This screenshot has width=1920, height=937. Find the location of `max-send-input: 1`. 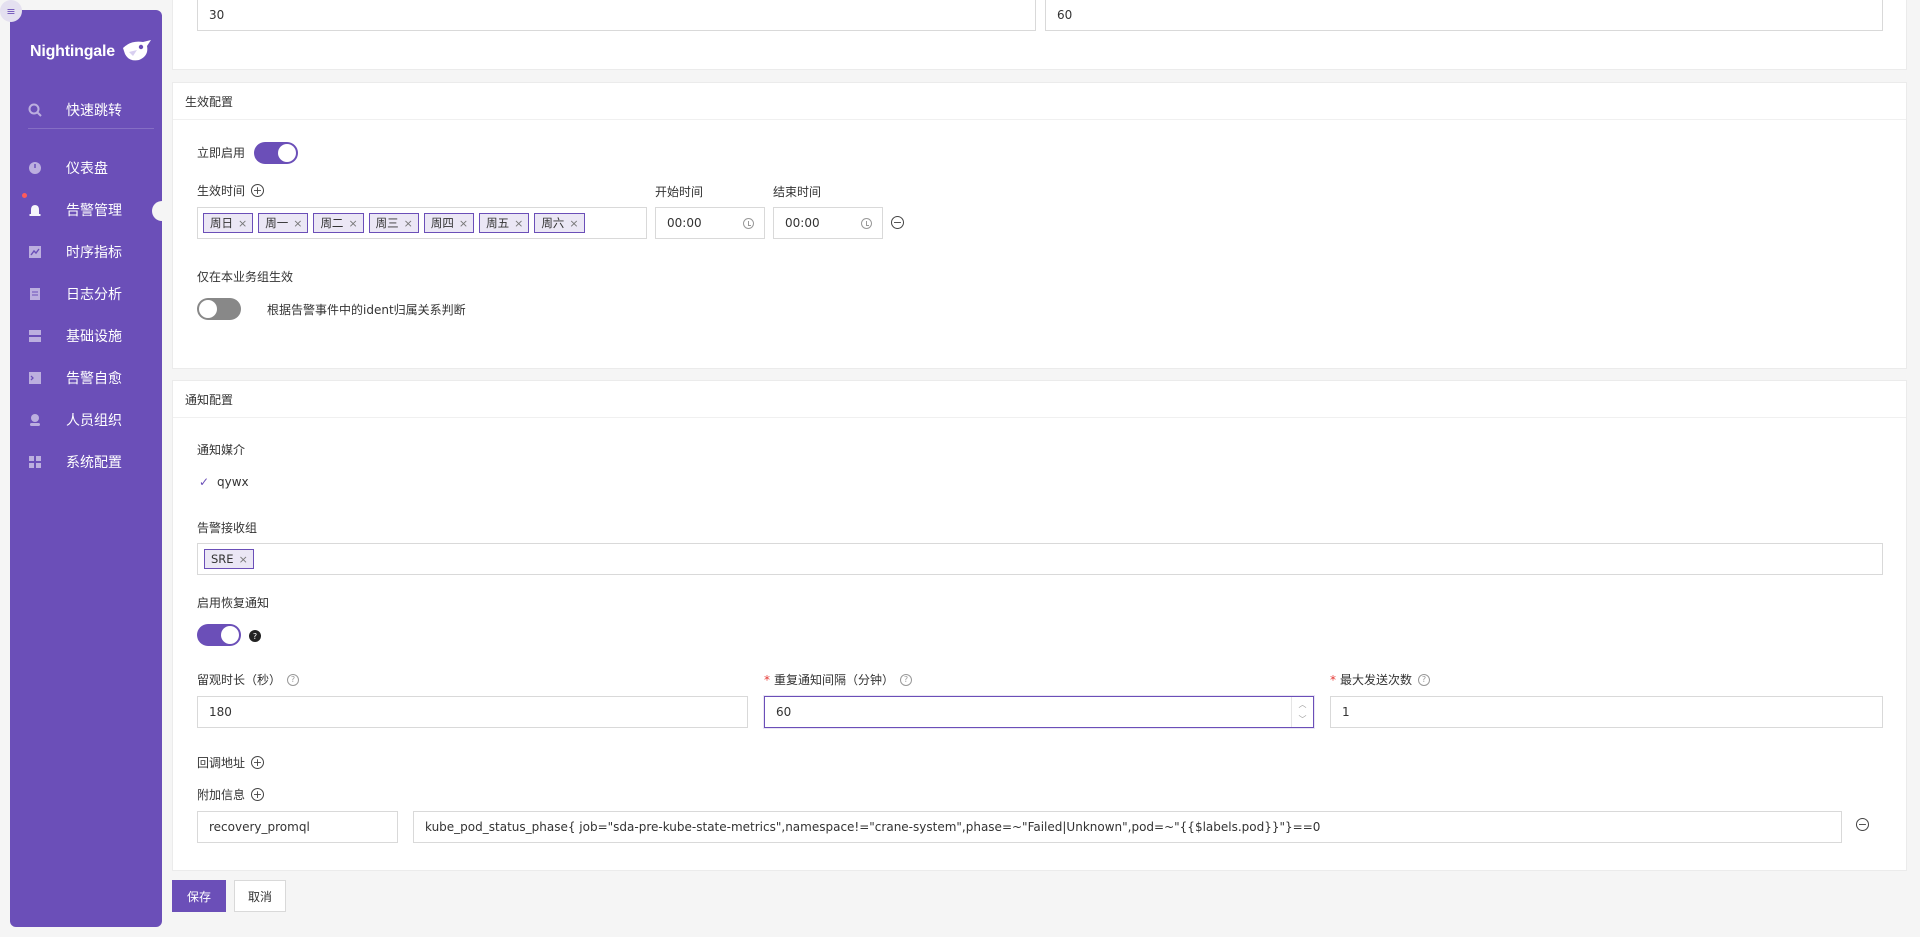

max-send-input: 1 is located at coordinates (1606, 712).